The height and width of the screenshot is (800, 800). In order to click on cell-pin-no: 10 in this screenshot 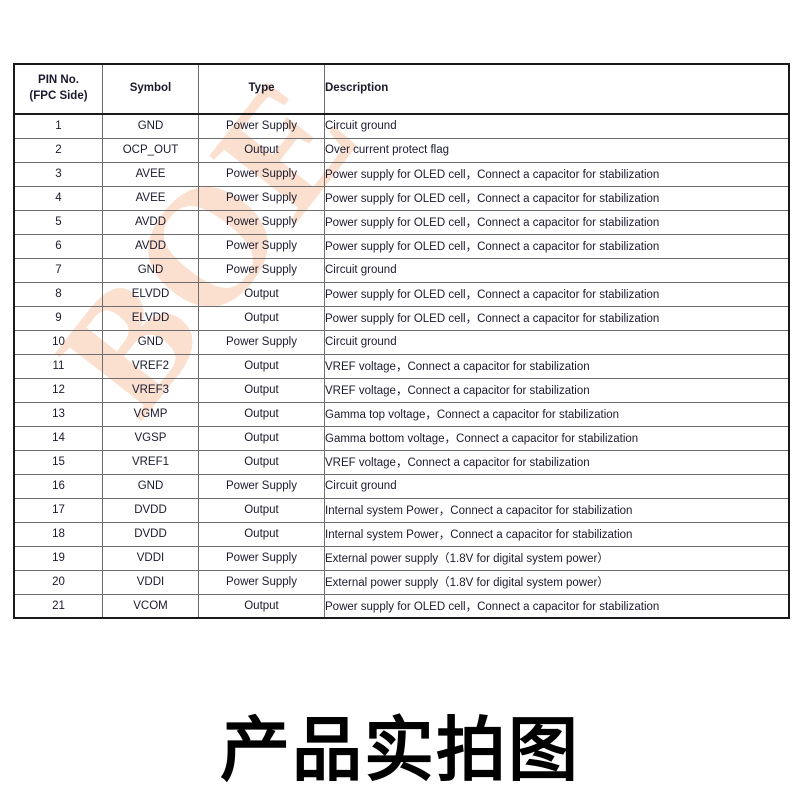, I will do `click(58, 342)`.